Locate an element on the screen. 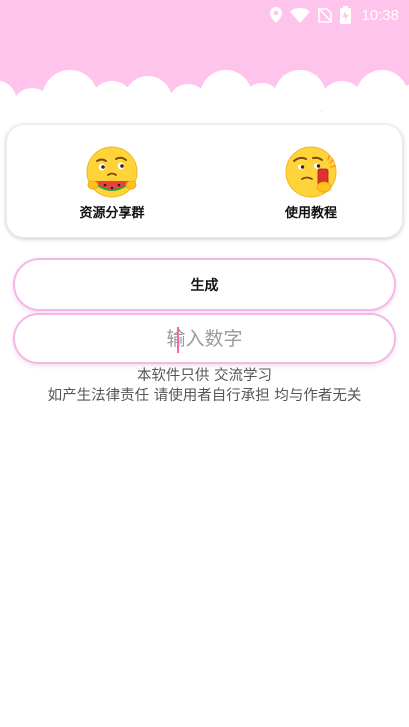  emoji-skeptical-phone-icon is located at coordinates (311, 172).